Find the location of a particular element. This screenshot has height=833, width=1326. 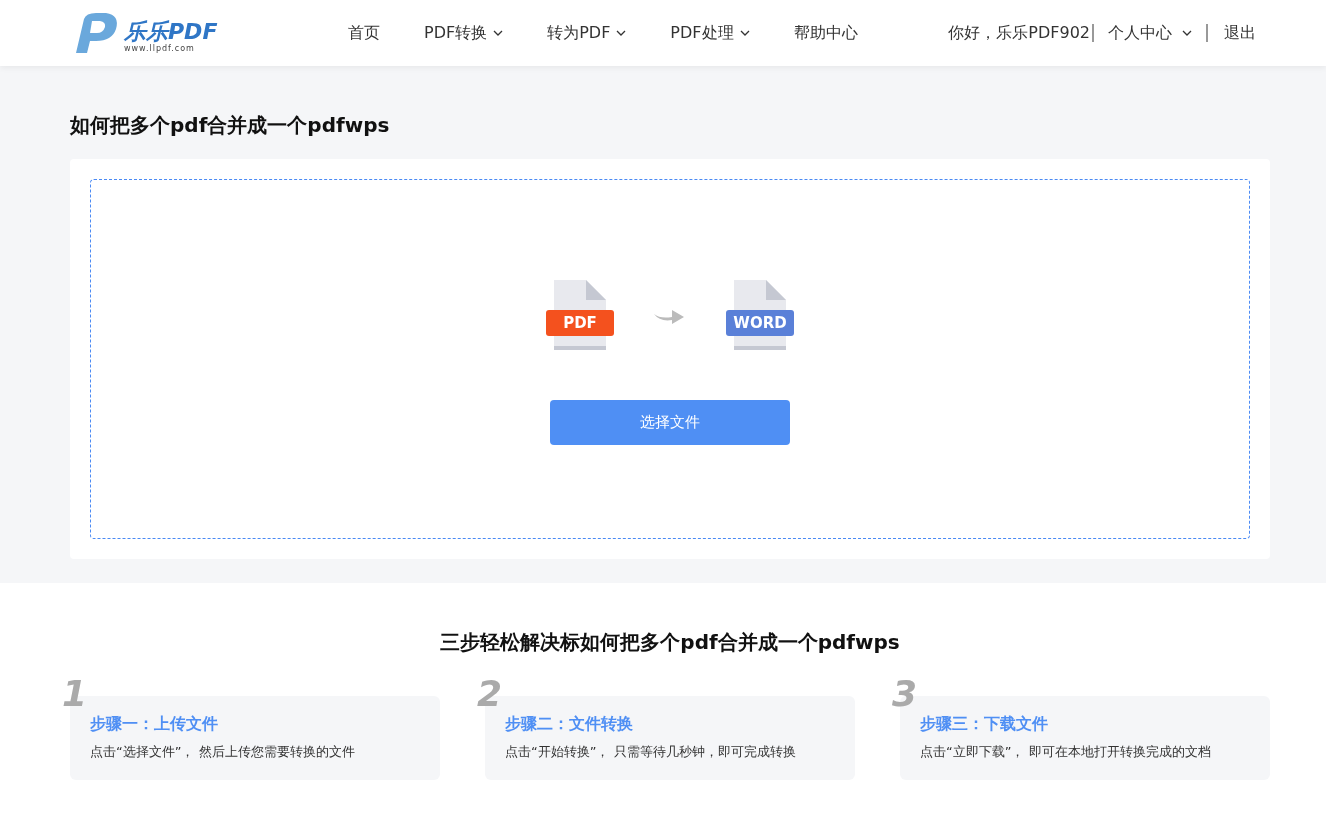

step-number: 1 is located at coordinates (75, 694).